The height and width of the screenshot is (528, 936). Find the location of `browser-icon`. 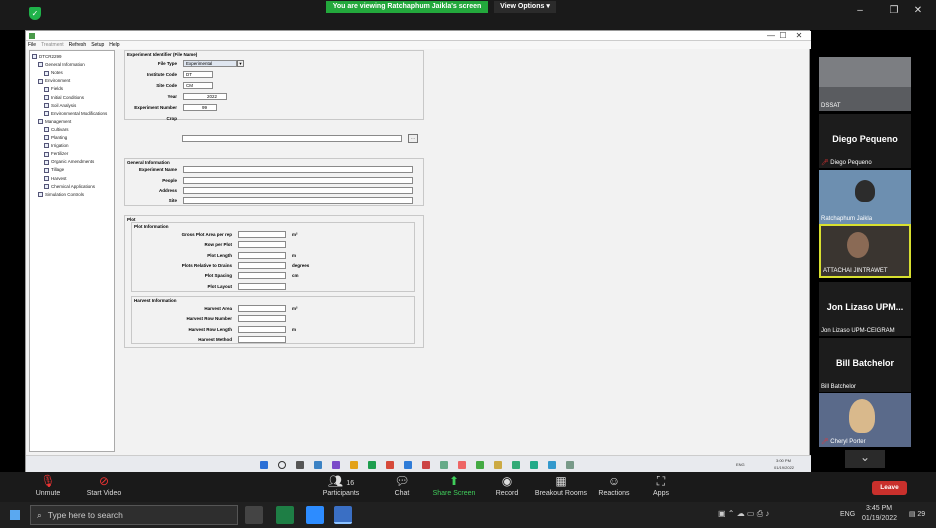

browser-icon is located at coordinates (408, 465).